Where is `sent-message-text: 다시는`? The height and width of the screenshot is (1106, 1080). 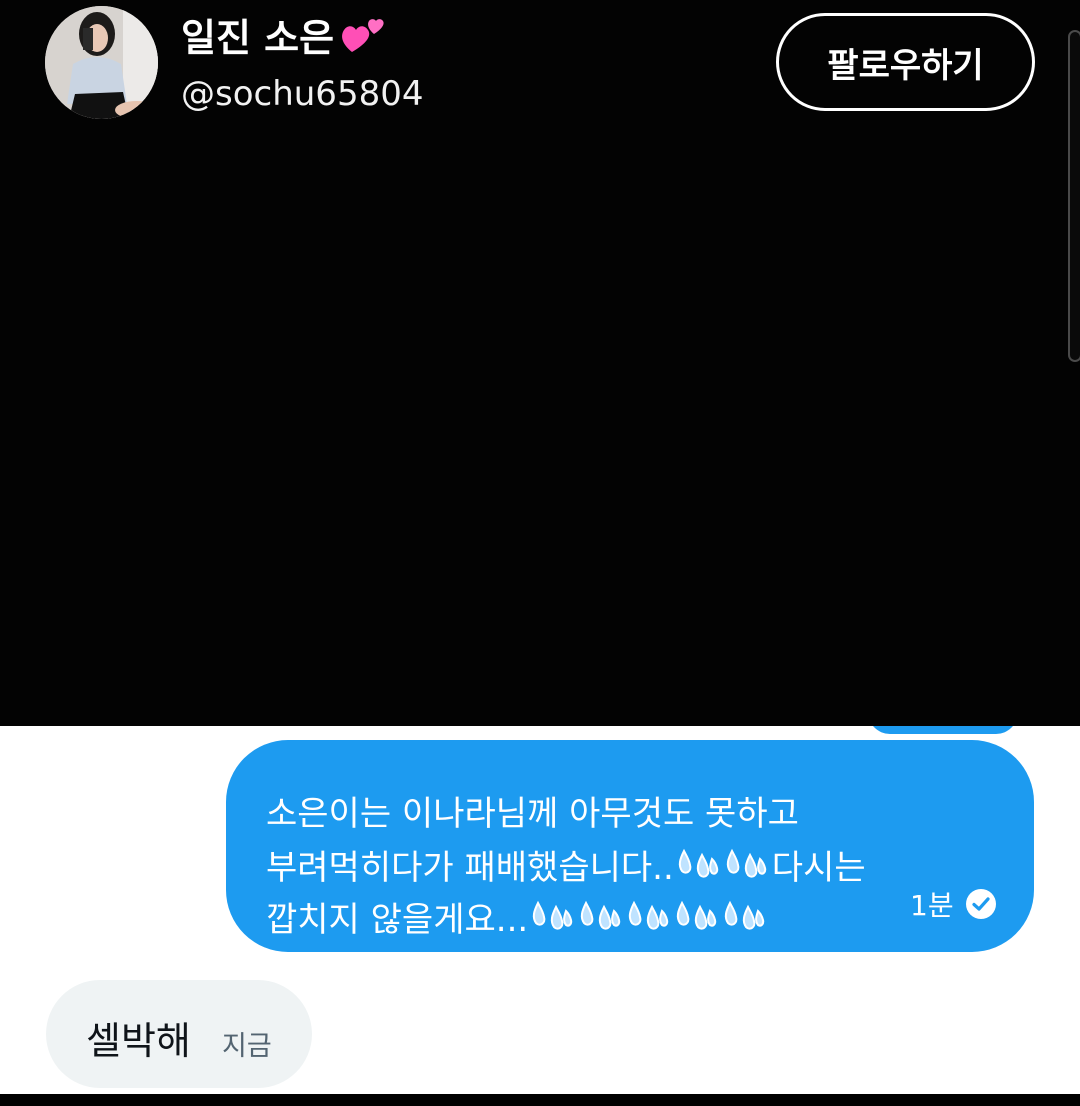
sent-message-text: 다시는 is located at coordinates (818, 868).